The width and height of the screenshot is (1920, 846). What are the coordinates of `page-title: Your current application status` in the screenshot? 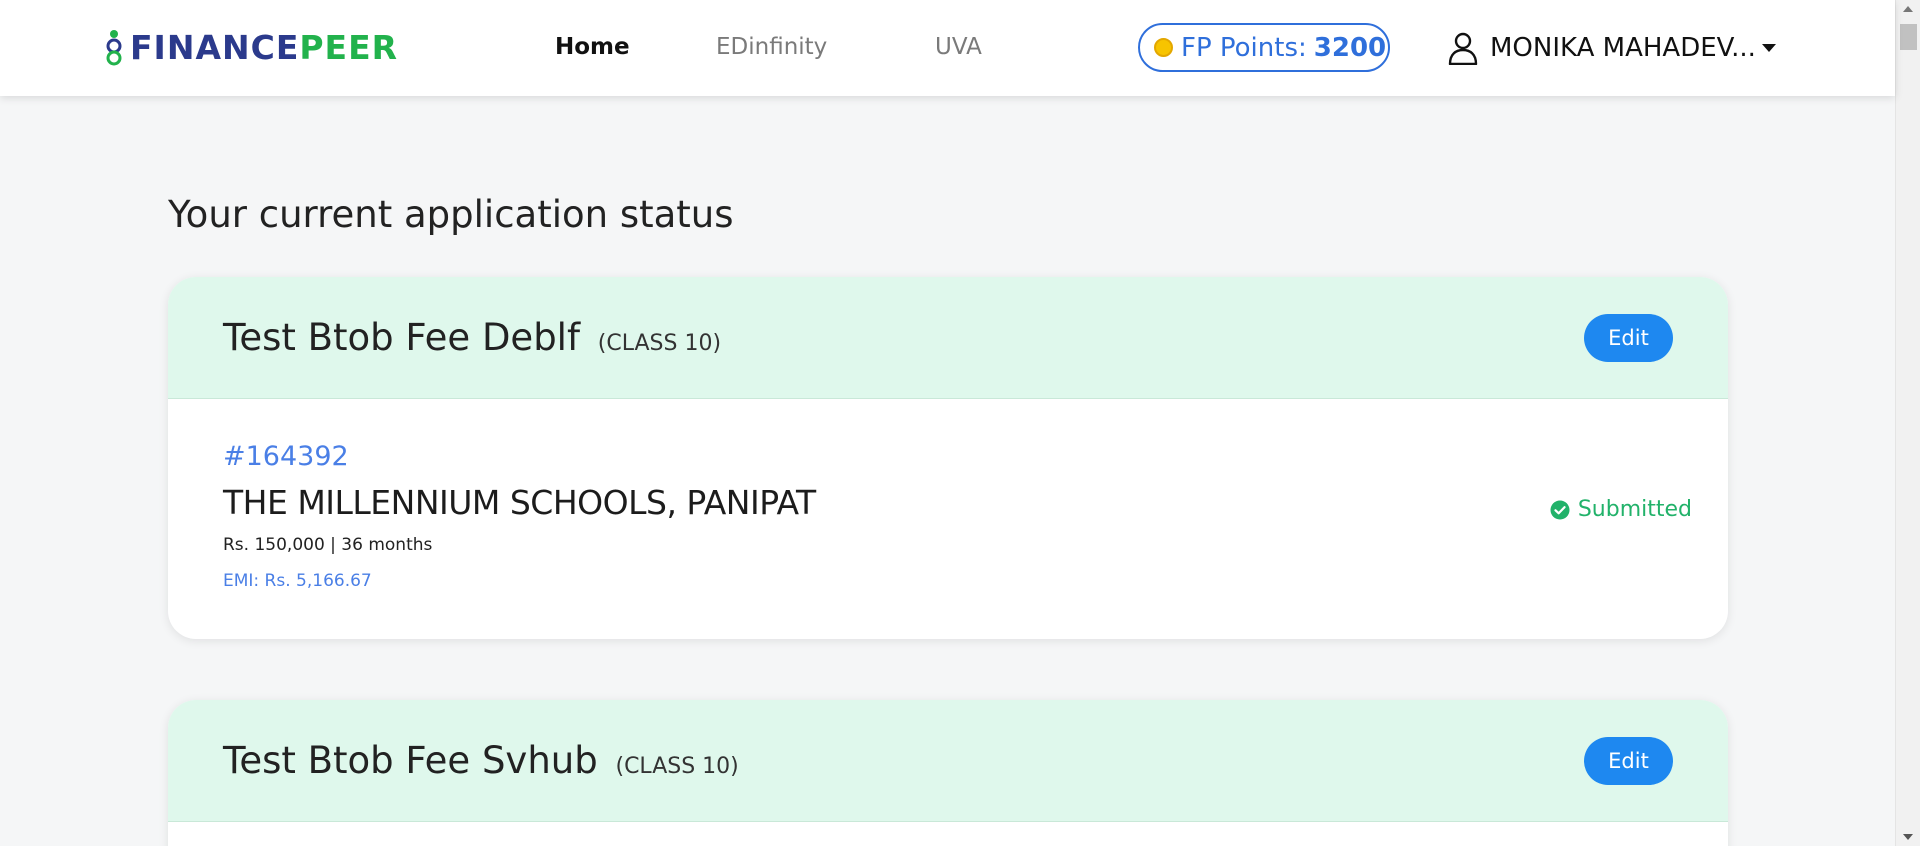 It's located at (451, 214).